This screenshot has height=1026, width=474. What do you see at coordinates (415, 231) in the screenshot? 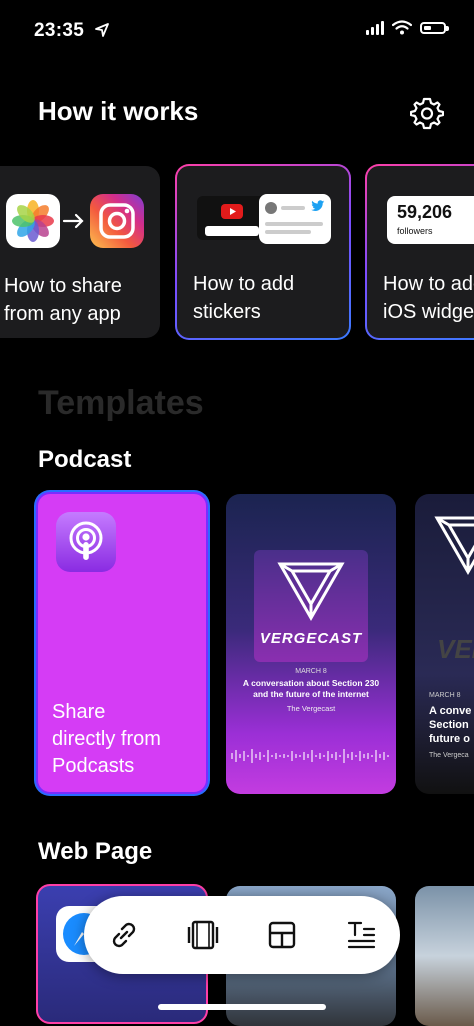
I see `followers-label: followers` at bounding box center [415, 231].